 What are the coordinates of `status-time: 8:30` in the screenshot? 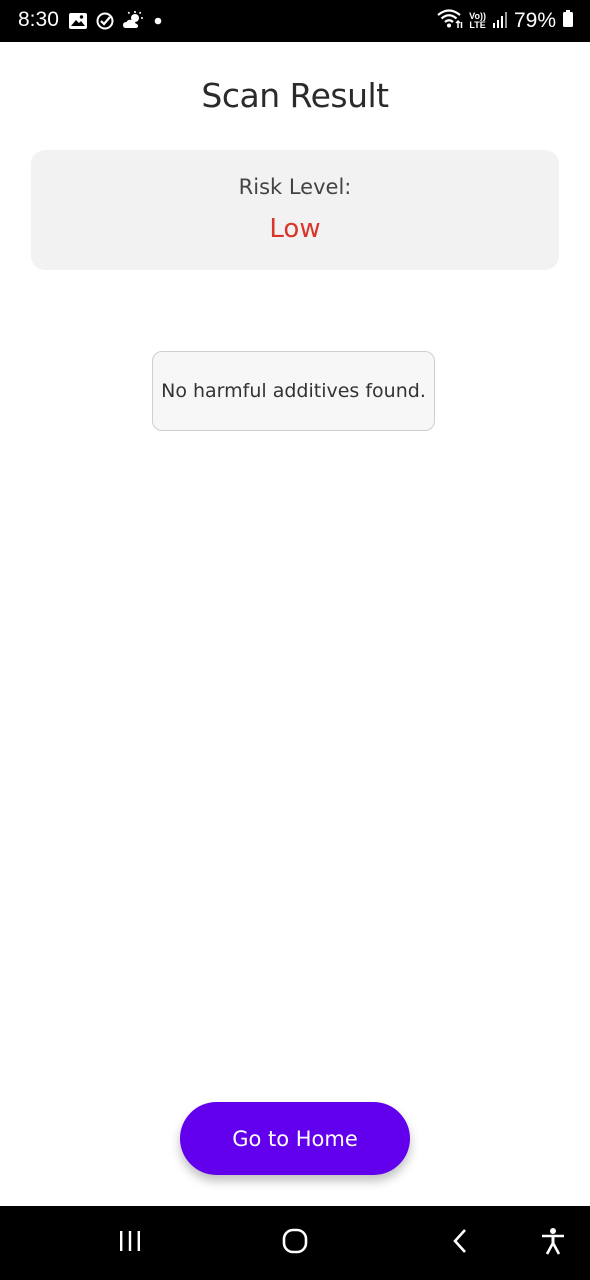 It's located at (38, 19).